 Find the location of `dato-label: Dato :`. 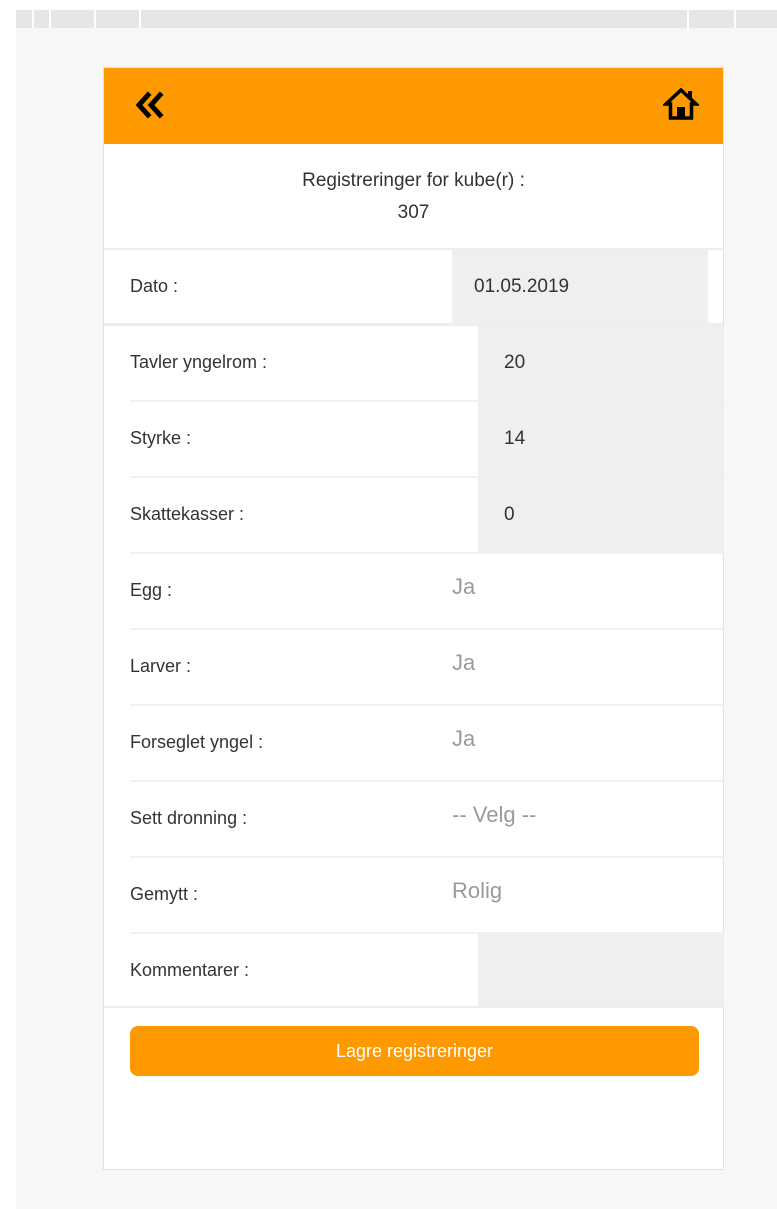

dato-label: Dato : is located at coordinates (154, 286).